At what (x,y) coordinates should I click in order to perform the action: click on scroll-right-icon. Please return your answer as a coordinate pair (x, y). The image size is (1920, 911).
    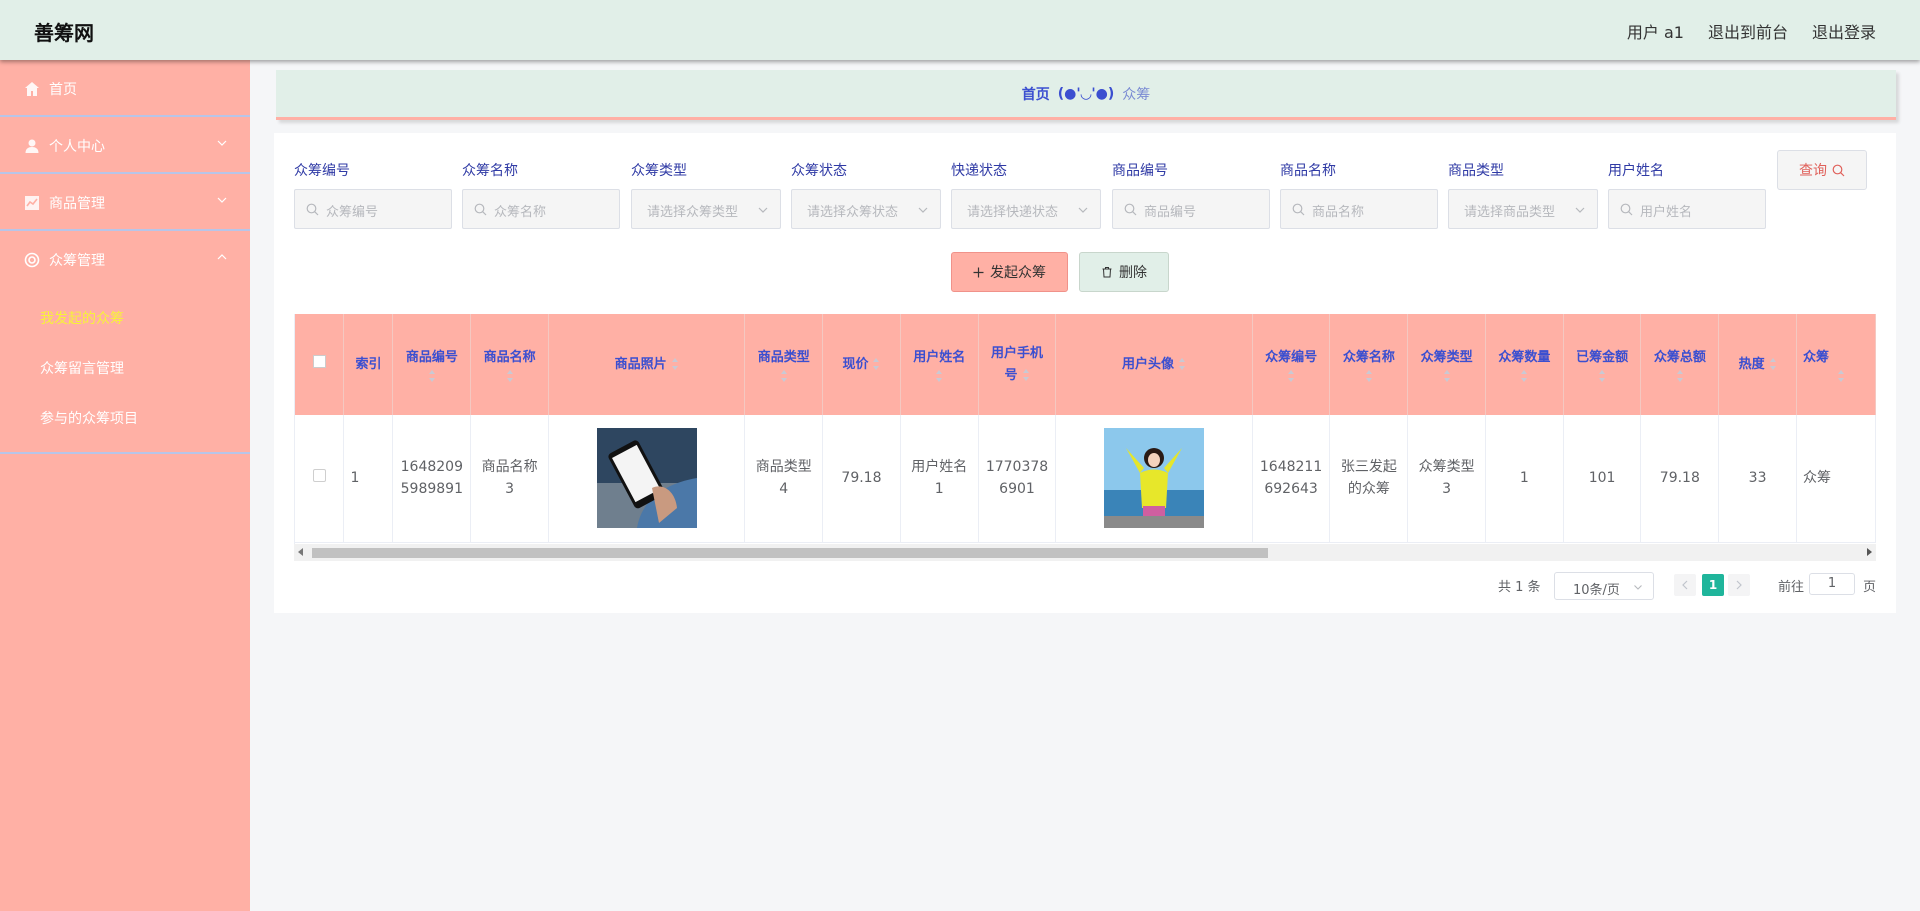
    Looking at the image, I should click on (1869, 552).